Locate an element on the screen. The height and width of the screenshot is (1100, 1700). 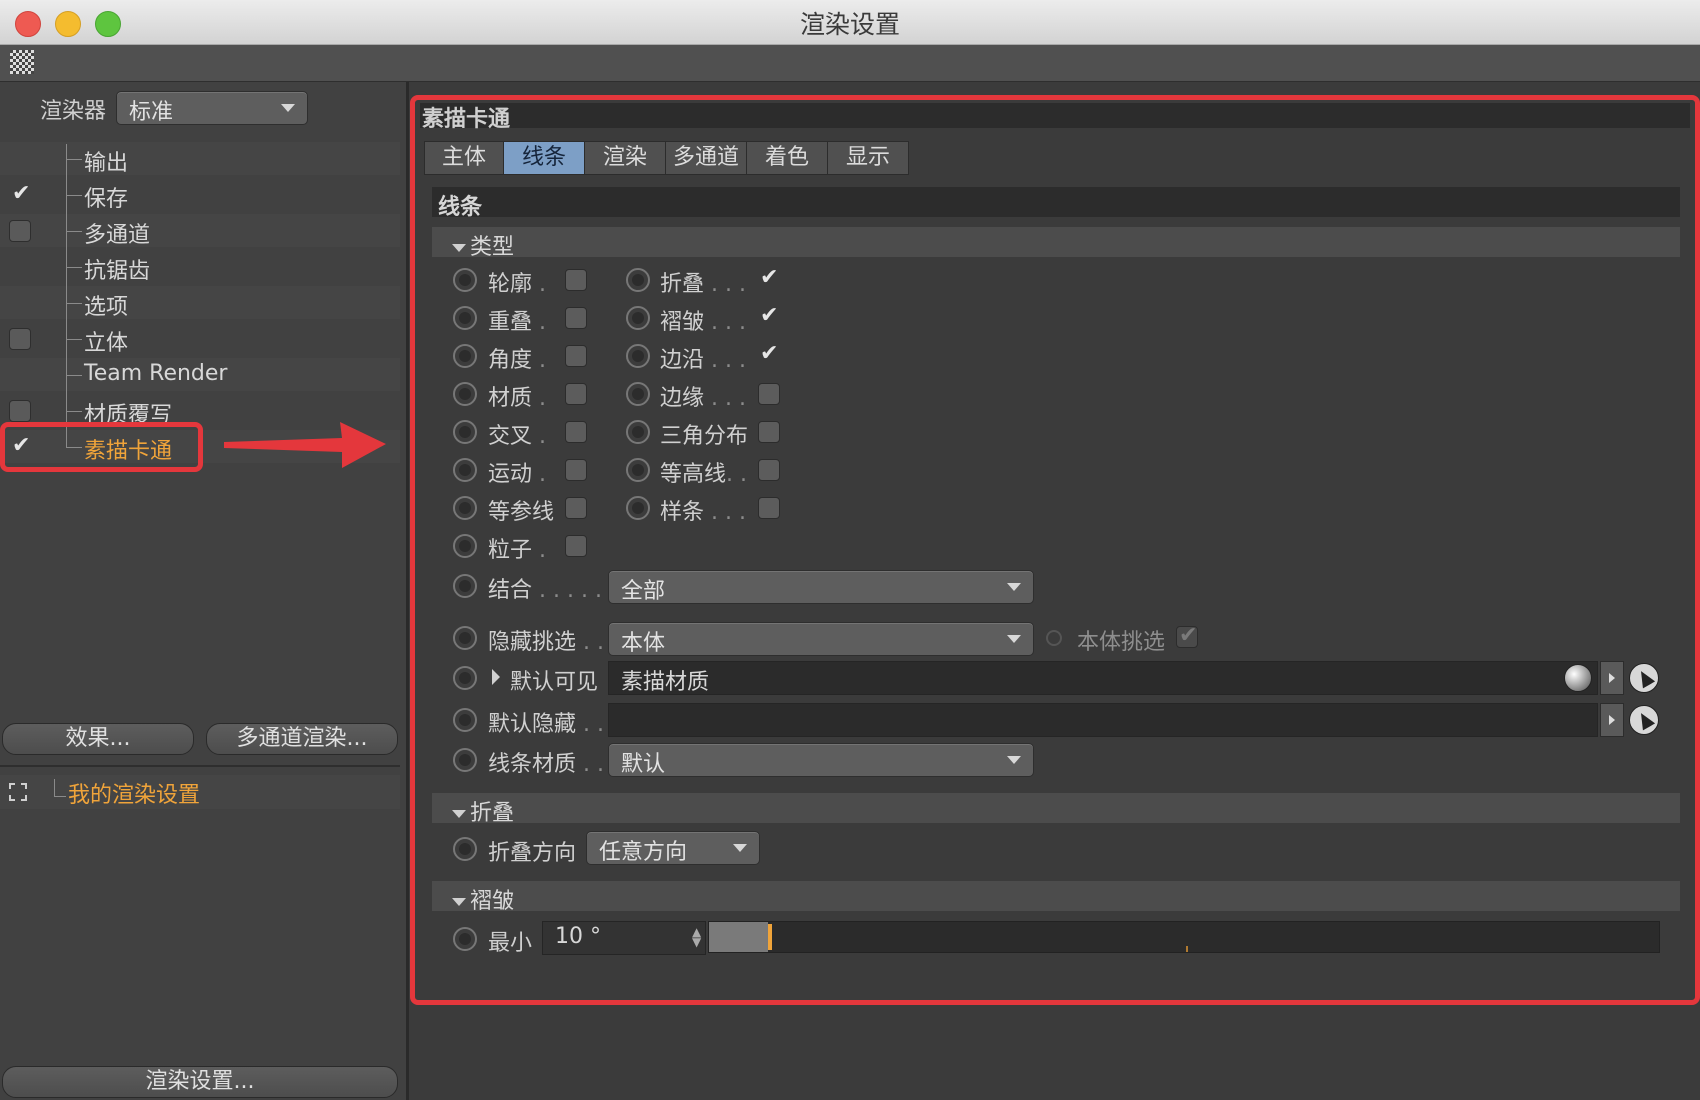
tree-item-checkbox: ✔ is located at coordinates (20, 193).